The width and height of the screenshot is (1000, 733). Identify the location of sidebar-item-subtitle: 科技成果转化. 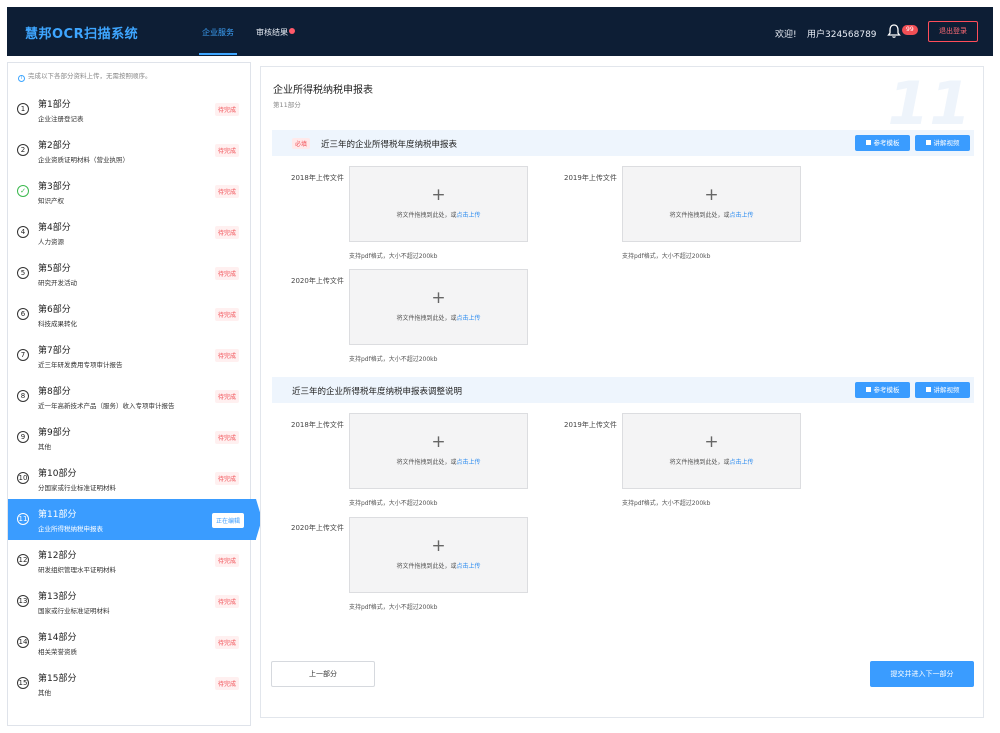
(57, 324).